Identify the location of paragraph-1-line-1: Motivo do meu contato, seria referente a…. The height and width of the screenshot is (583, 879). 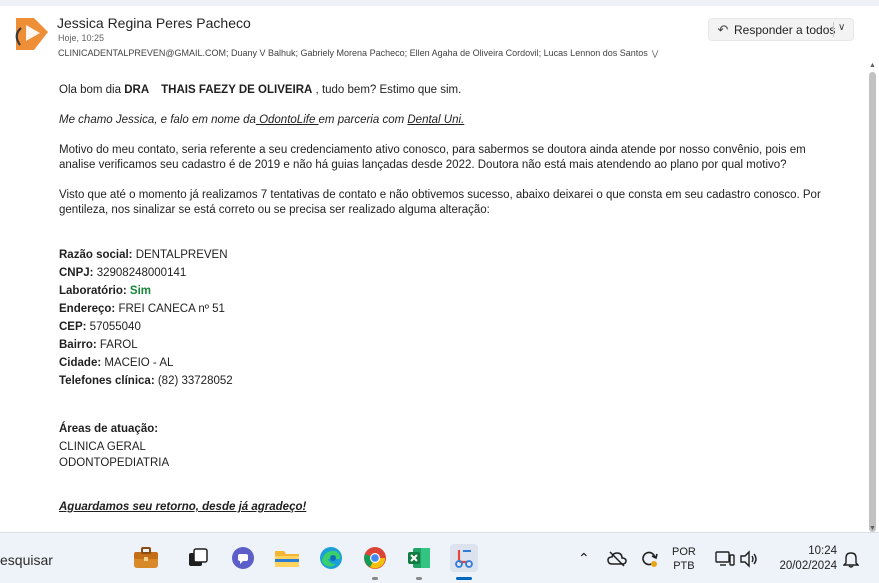
(432, 150).